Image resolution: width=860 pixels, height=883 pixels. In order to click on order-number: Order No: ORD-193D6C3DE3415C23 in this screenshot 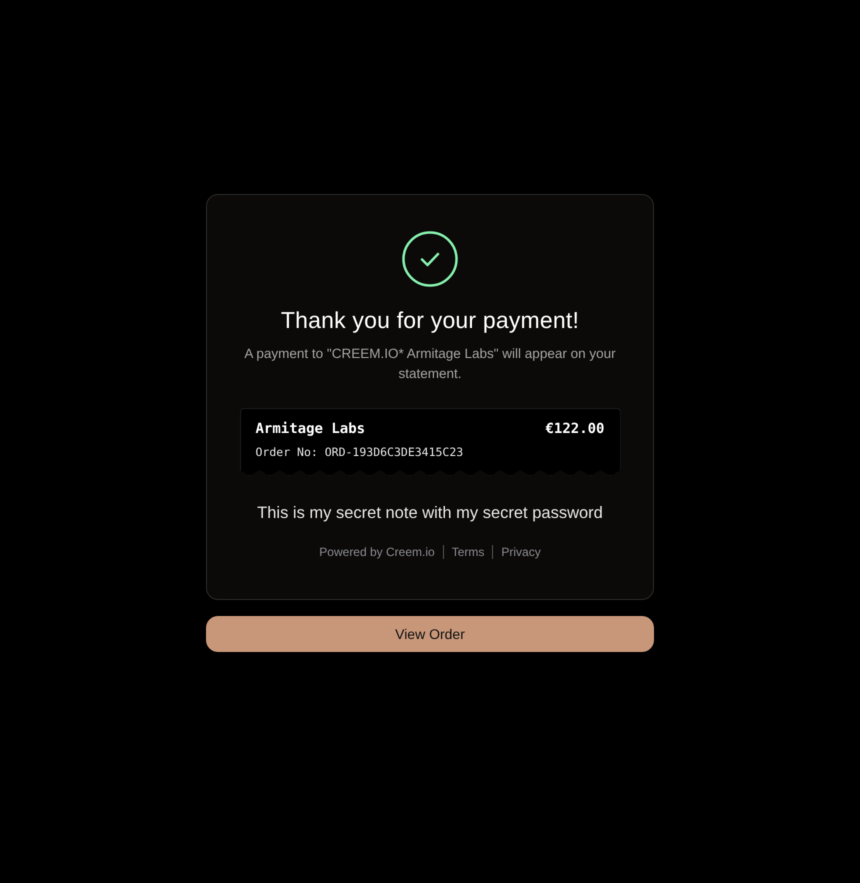, I will do `click(360, 452)`.